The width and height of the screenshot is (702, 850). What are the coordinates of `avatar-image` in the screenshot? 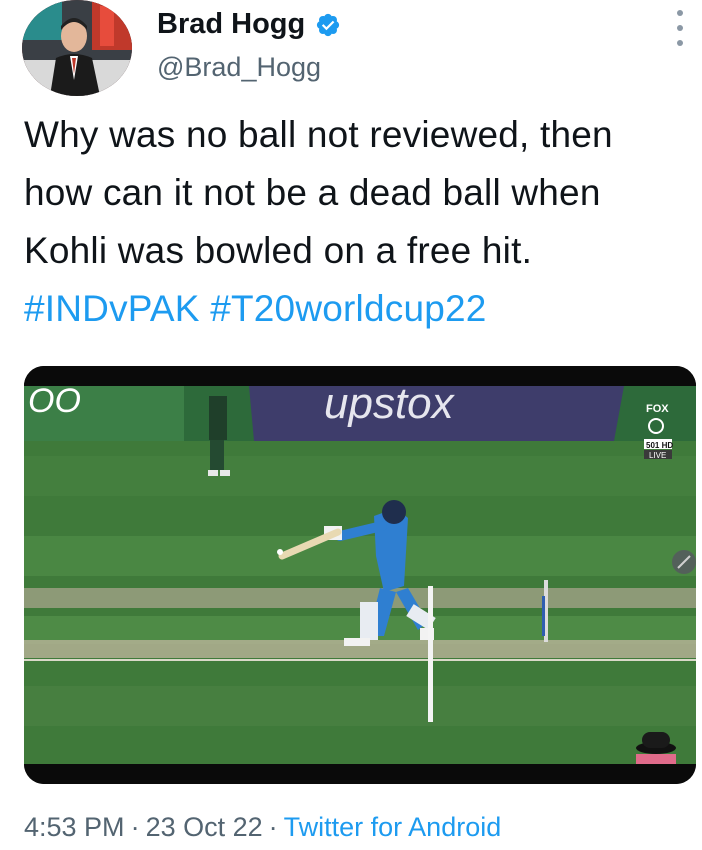 It's located at (77, 48).